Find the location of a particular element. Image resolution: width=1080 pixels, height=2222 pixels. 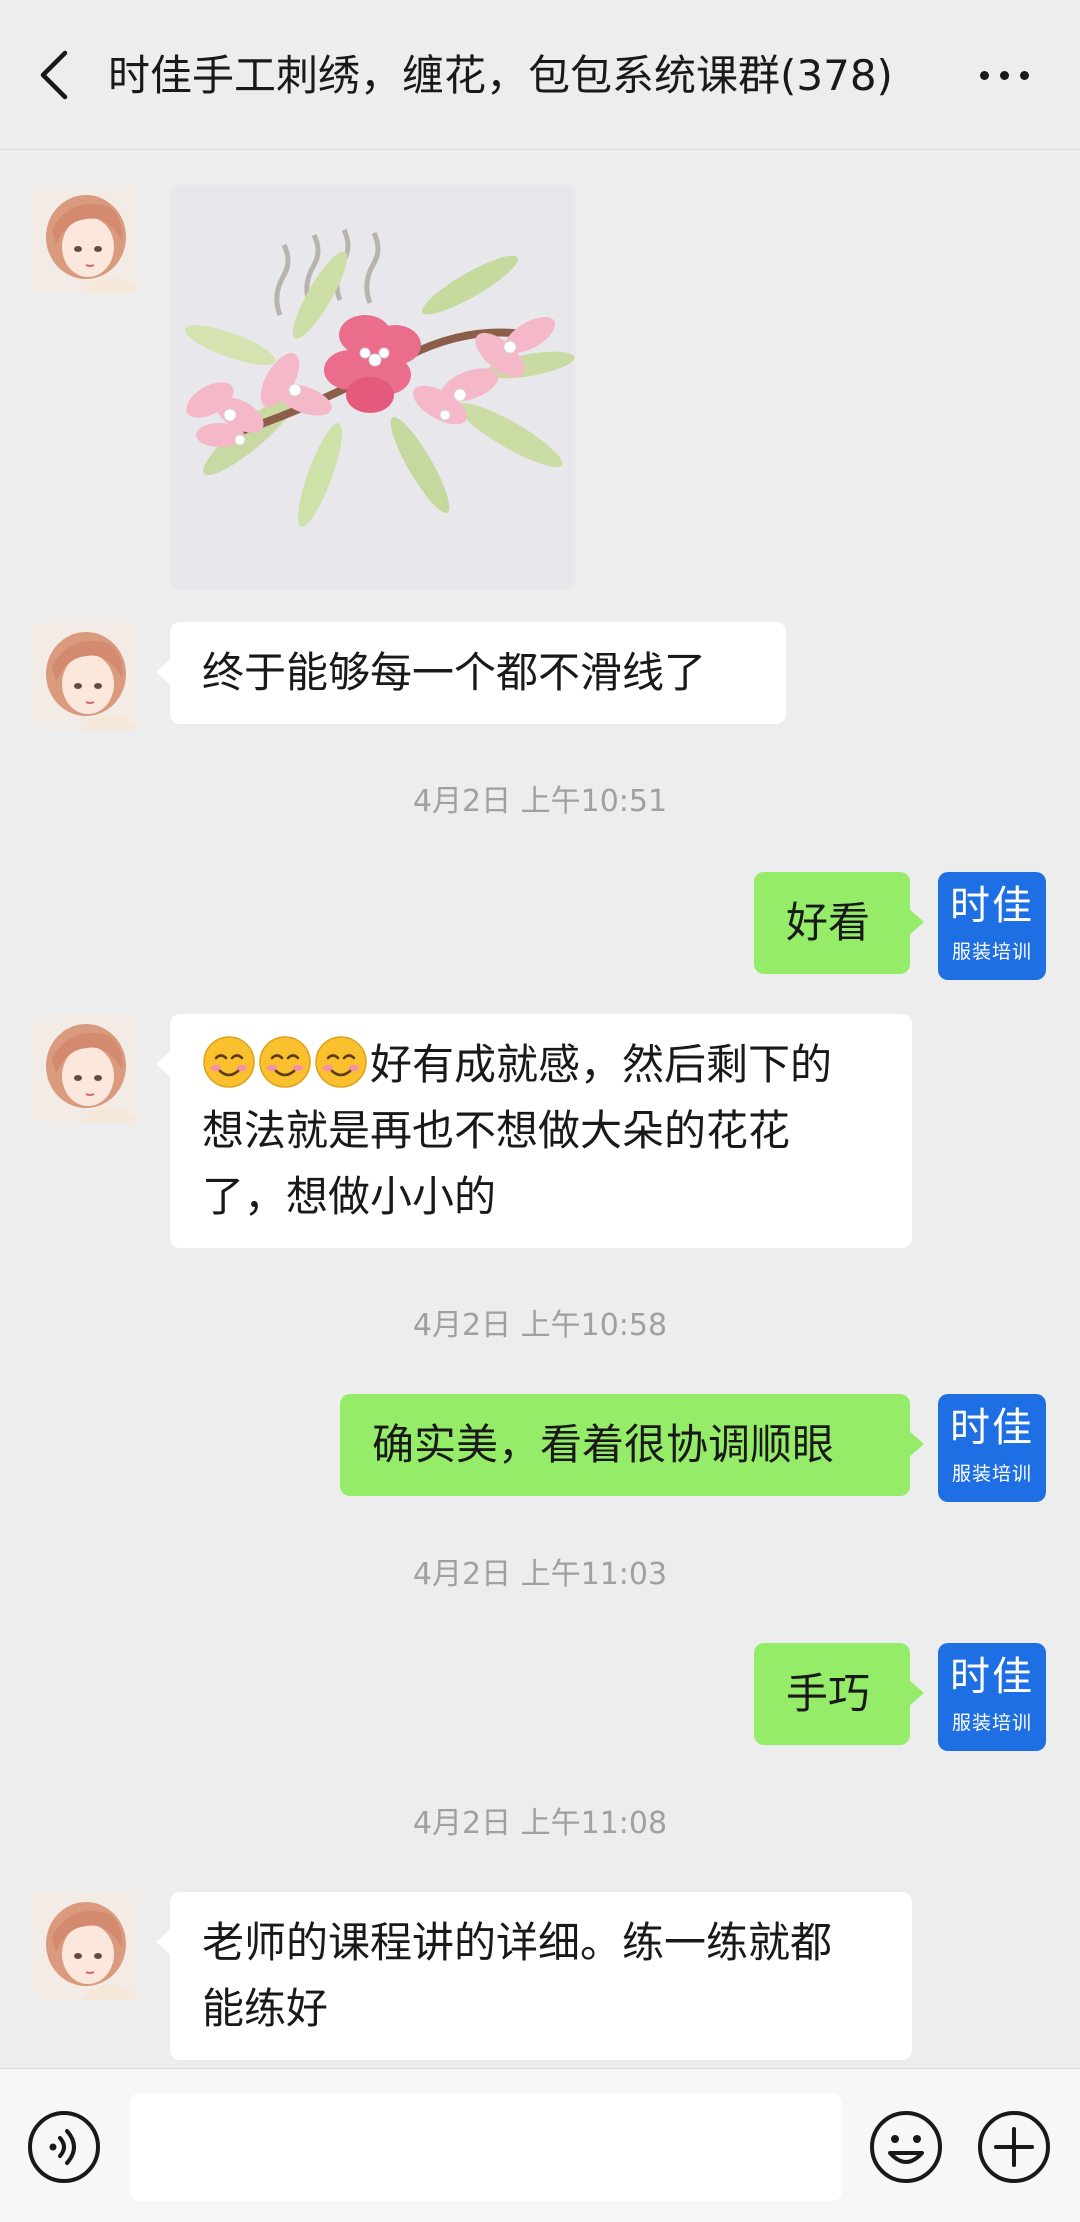

chat-header: 时佳手工刺绣，缠花，包包系统课群(378) is located at coordinates (540, 75).